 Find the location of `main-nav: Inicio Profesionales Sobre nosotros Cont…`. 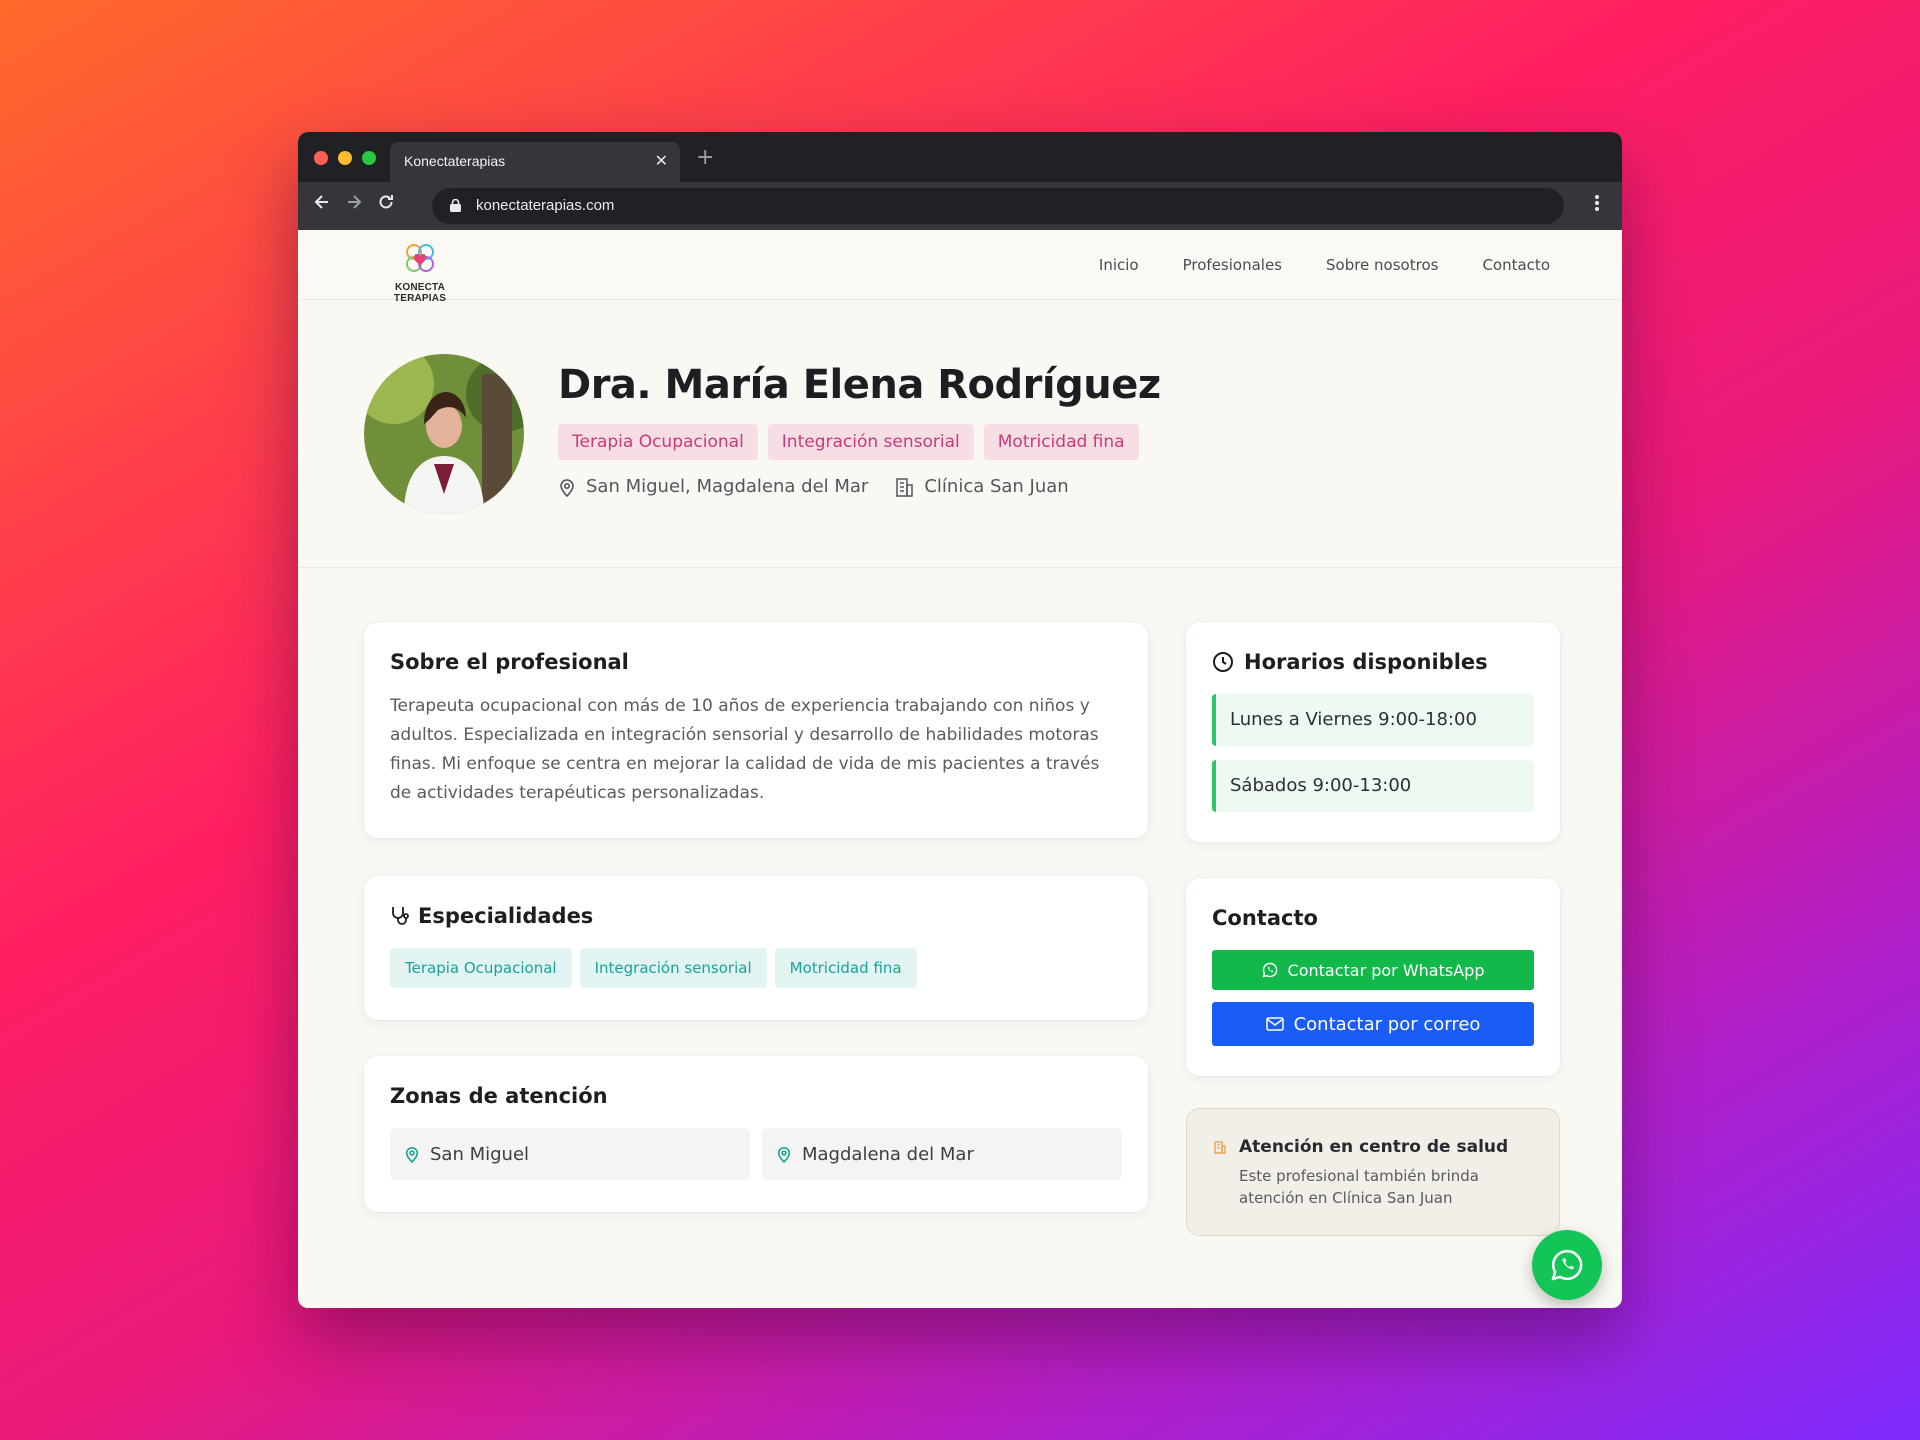

main-nav: Inicio Profesionales Sobre nosotros Cont… is located at coordinates (1324, 265).